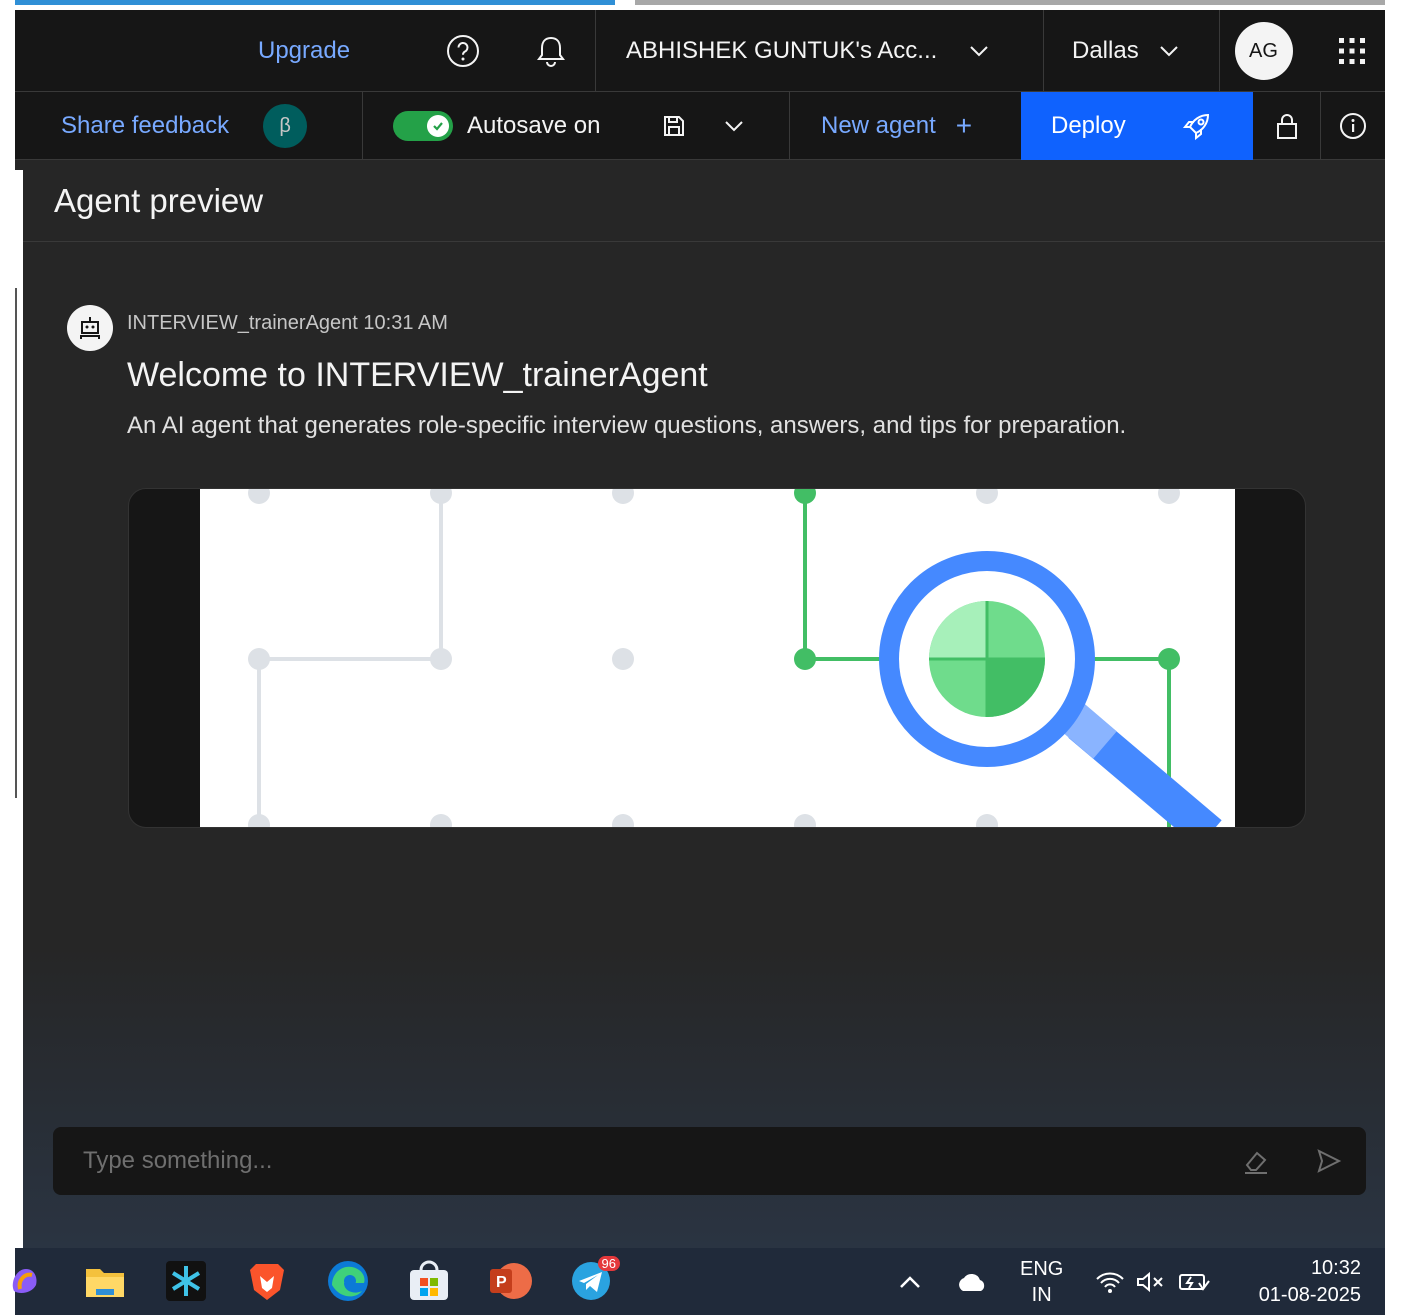  Describe the element at coordinates (700, 201) in the screenshot. I see `preview-header: Agent preview` at that location.